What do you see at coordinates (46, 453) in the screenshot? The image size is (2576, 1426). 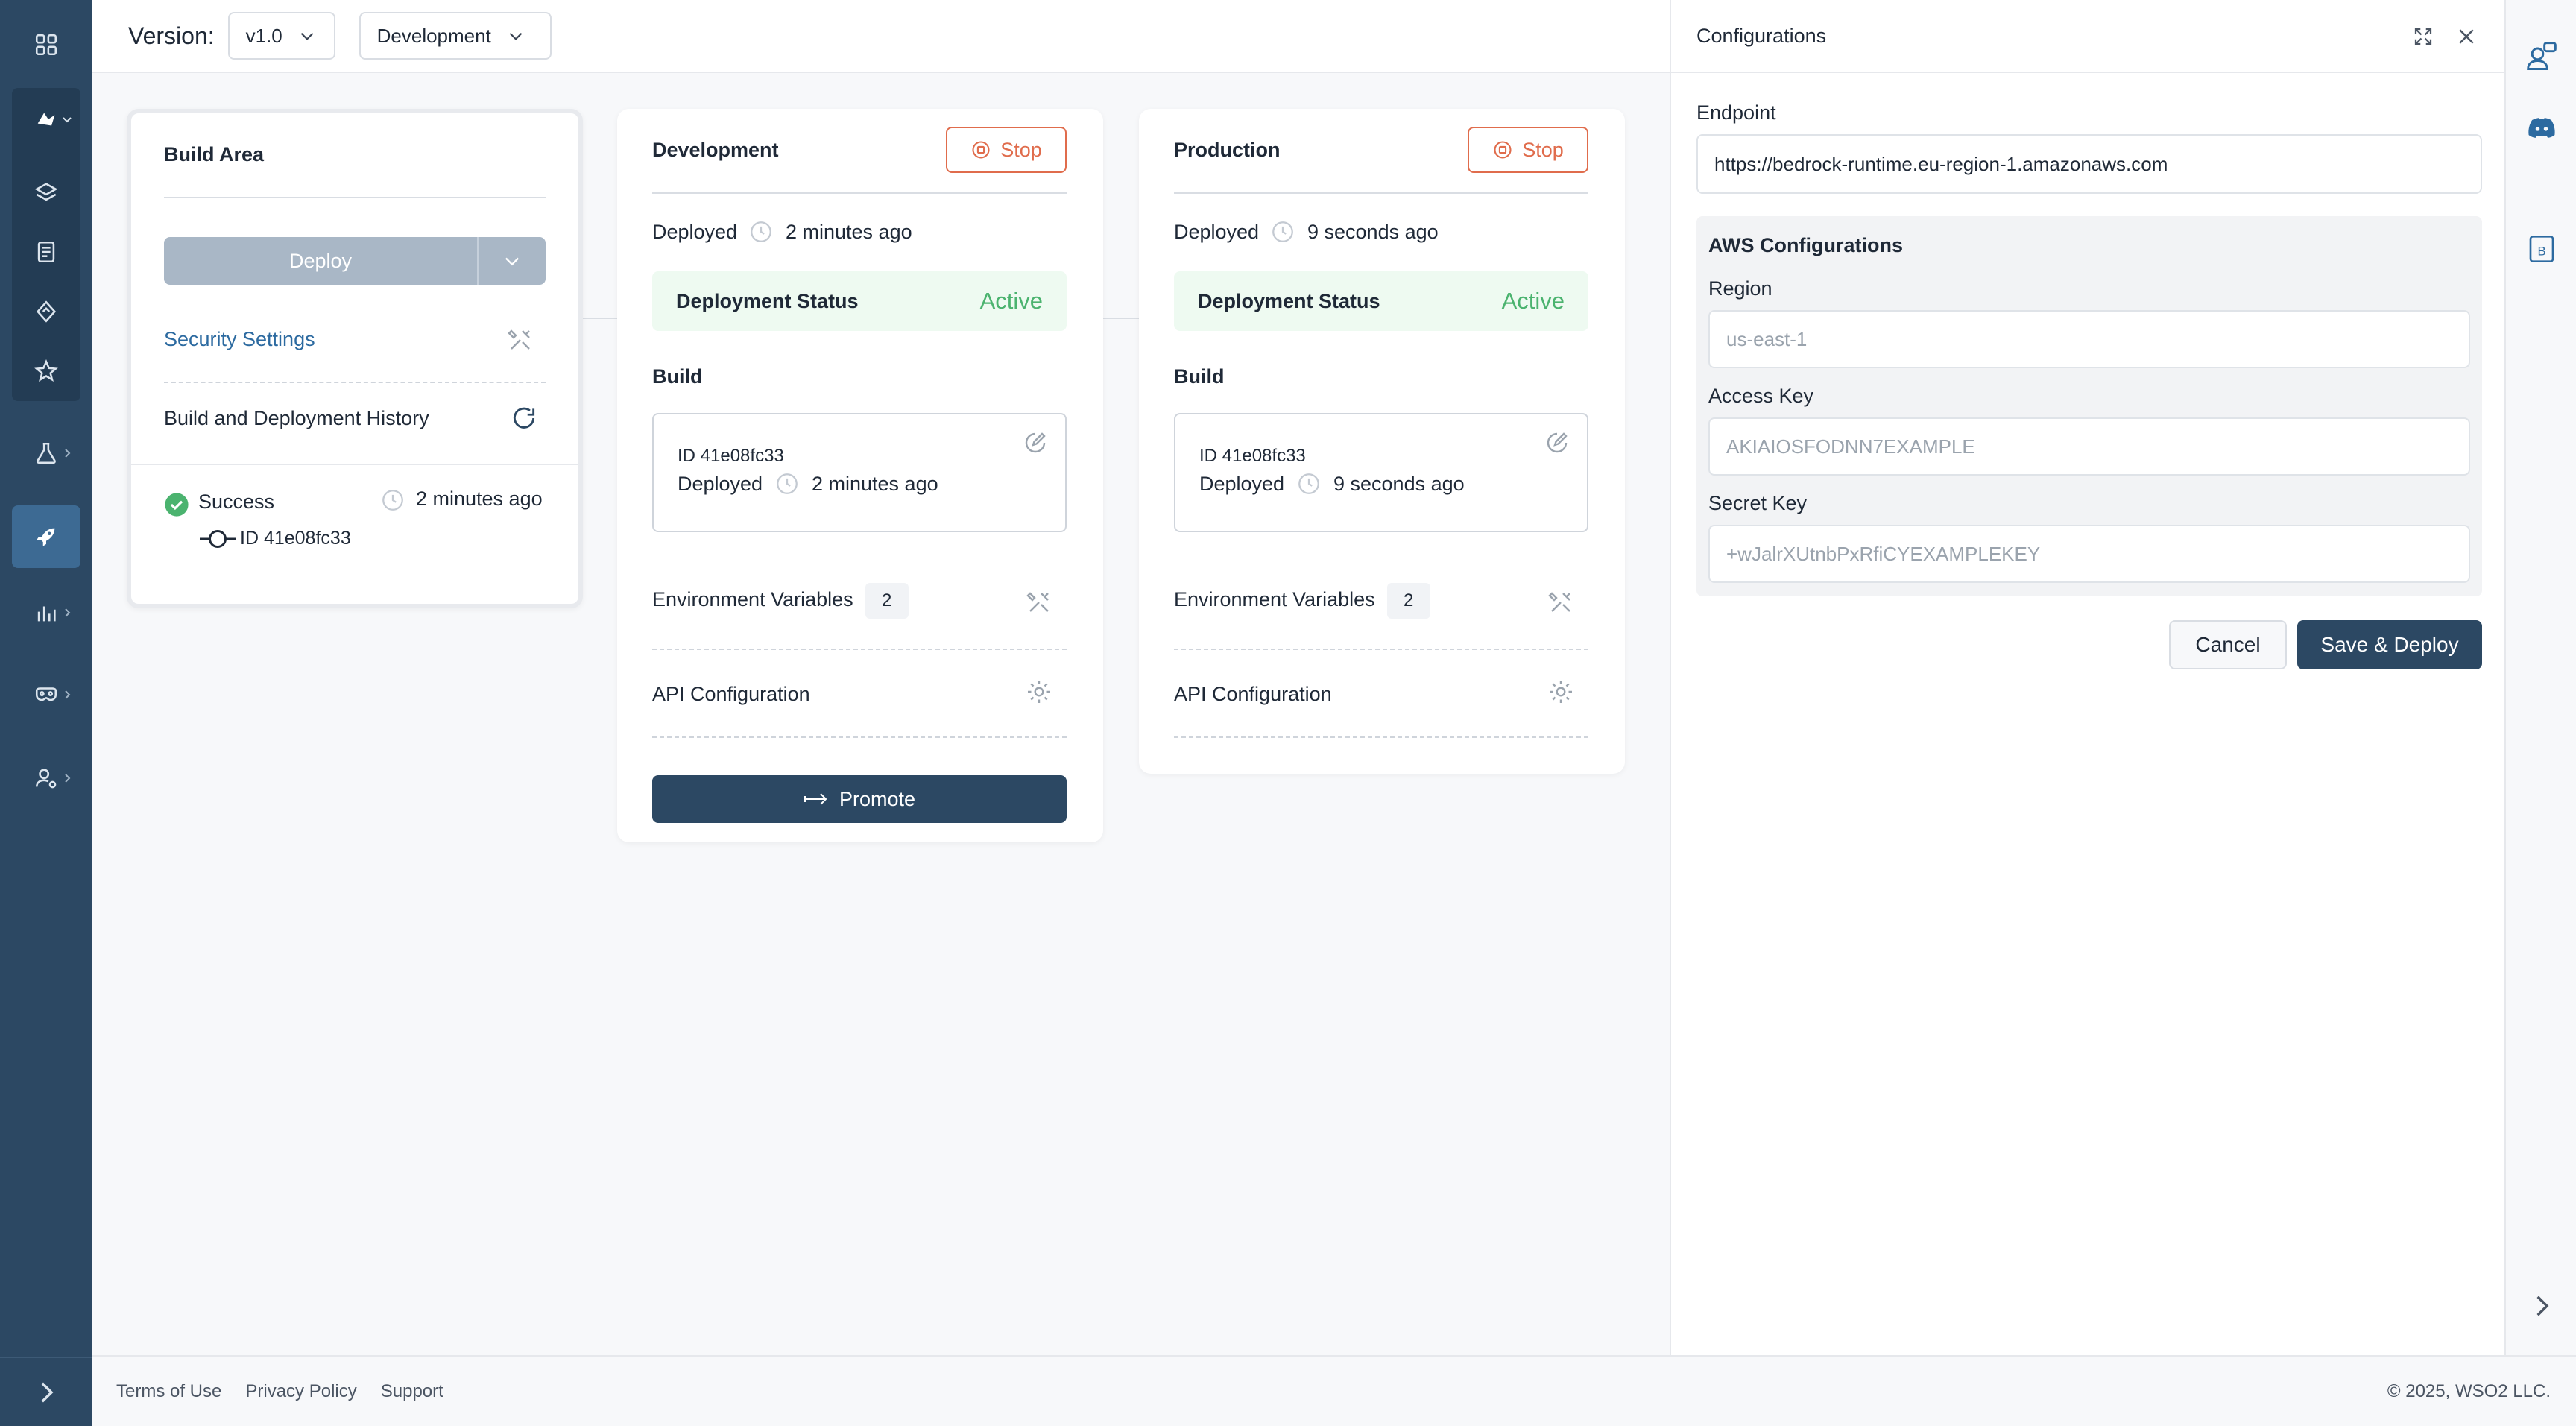 I see `sidebar-item-test` at bounding box center [46, 453].